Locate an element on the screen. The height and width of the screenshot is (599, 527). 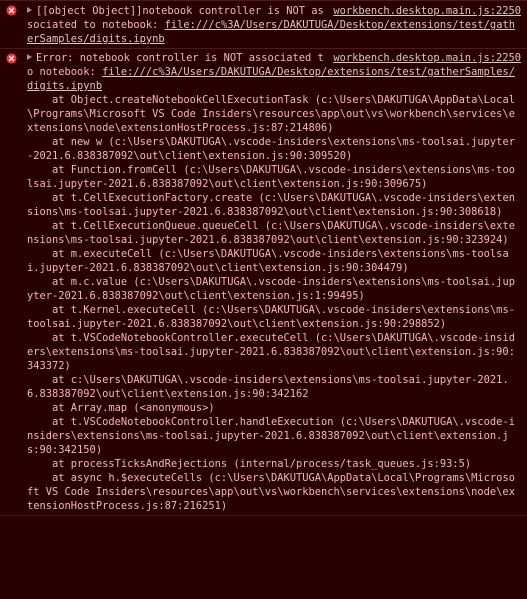
stack-frame: at Array.map (<anonymous>) is located at coordinates (121, 408).